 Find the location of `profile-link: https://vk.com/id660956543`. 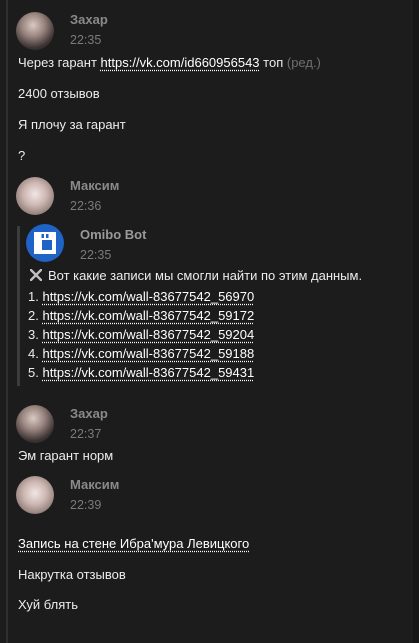

profile-link: https://vk.com/id660956543 is located at coordinates (180, 62).